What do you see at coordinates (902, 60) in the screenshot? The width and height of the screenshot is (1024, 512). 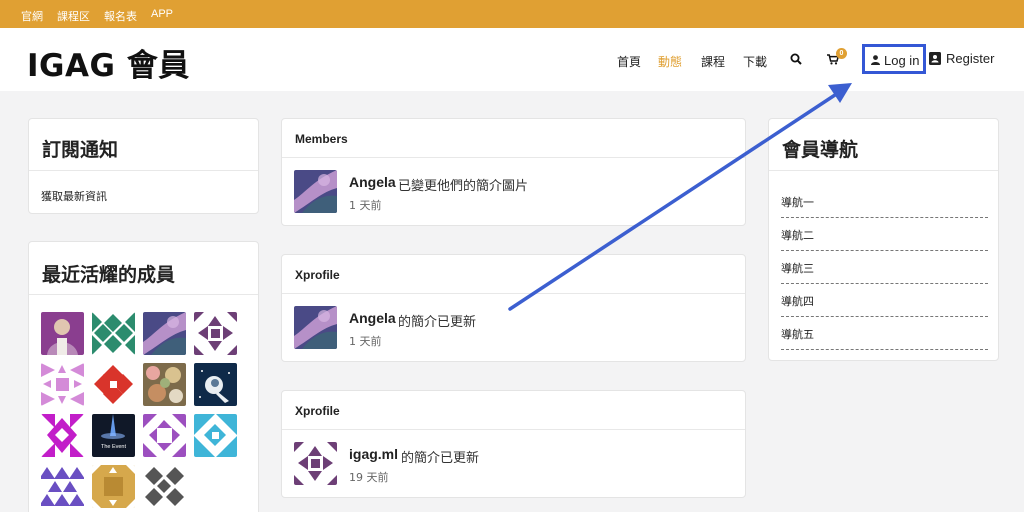 I see `login-label: Log in` at bounding box center [902, 60].